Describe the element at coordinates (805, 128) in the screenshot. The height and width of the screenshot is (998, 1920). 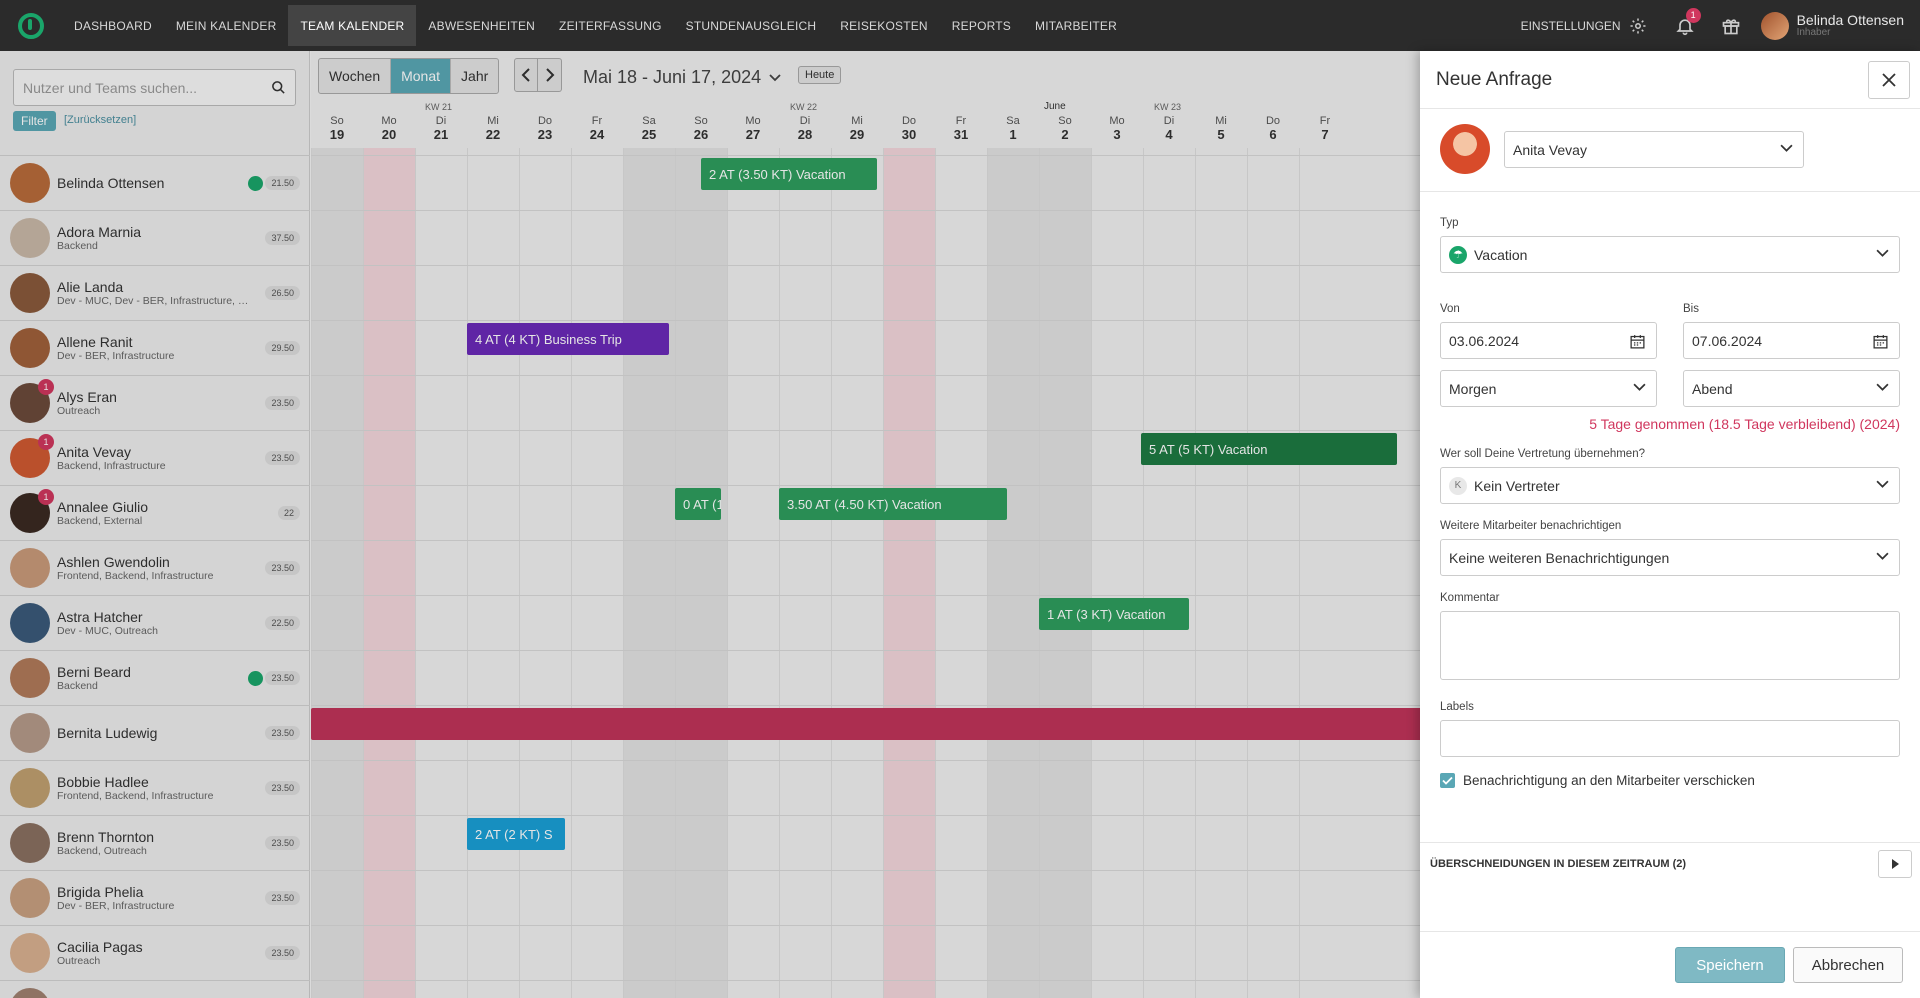
I see `day-header-cell: Di 28` at that location.